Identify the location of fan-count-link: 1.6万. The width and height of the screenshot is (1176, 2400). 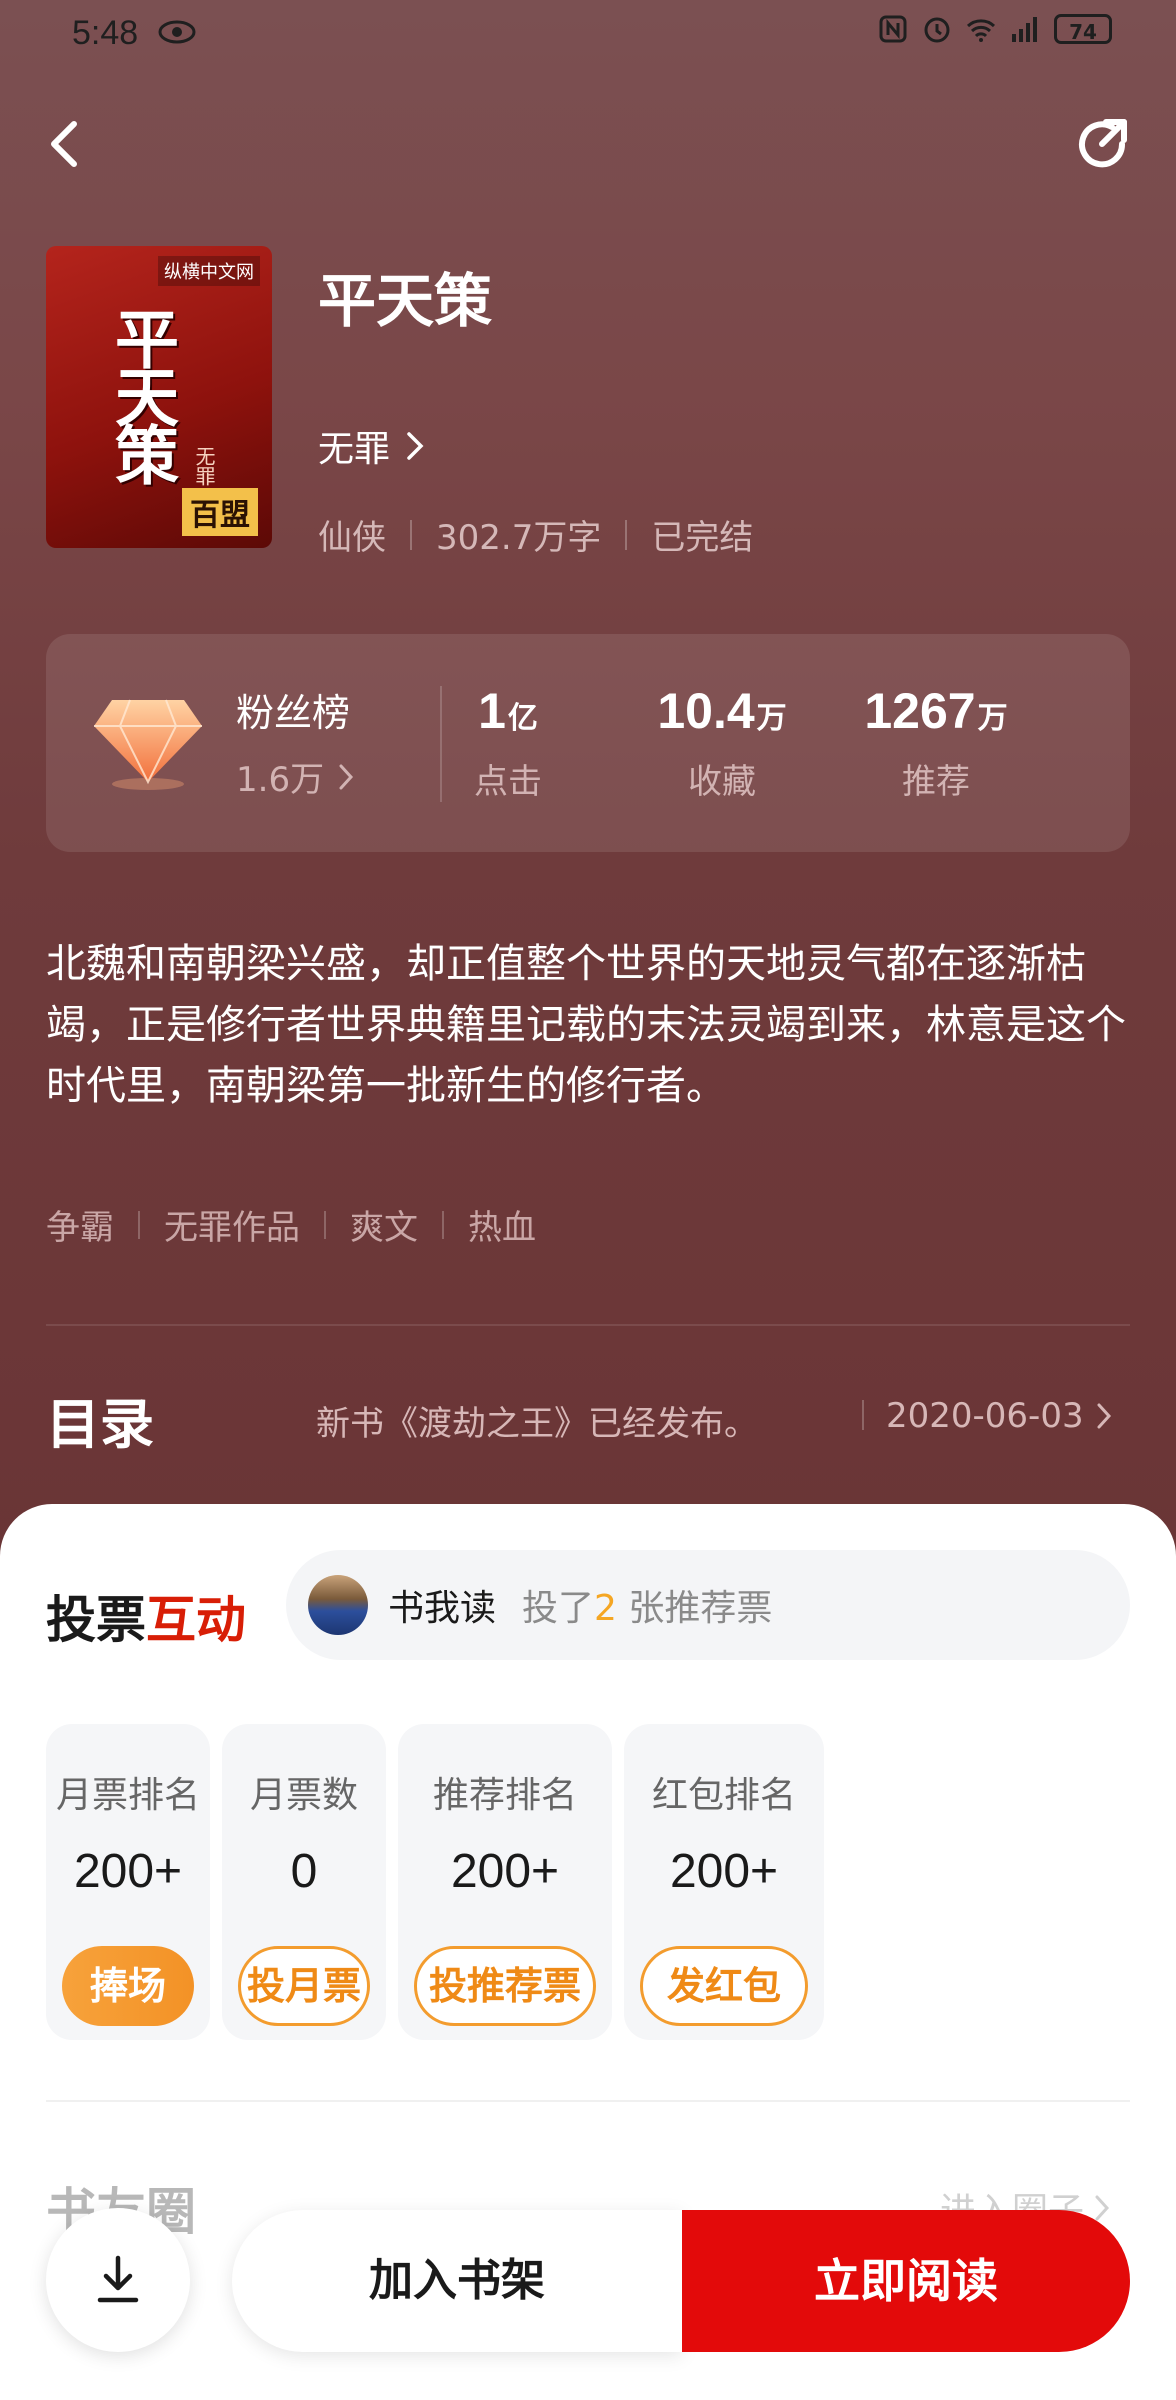
(295, 776).